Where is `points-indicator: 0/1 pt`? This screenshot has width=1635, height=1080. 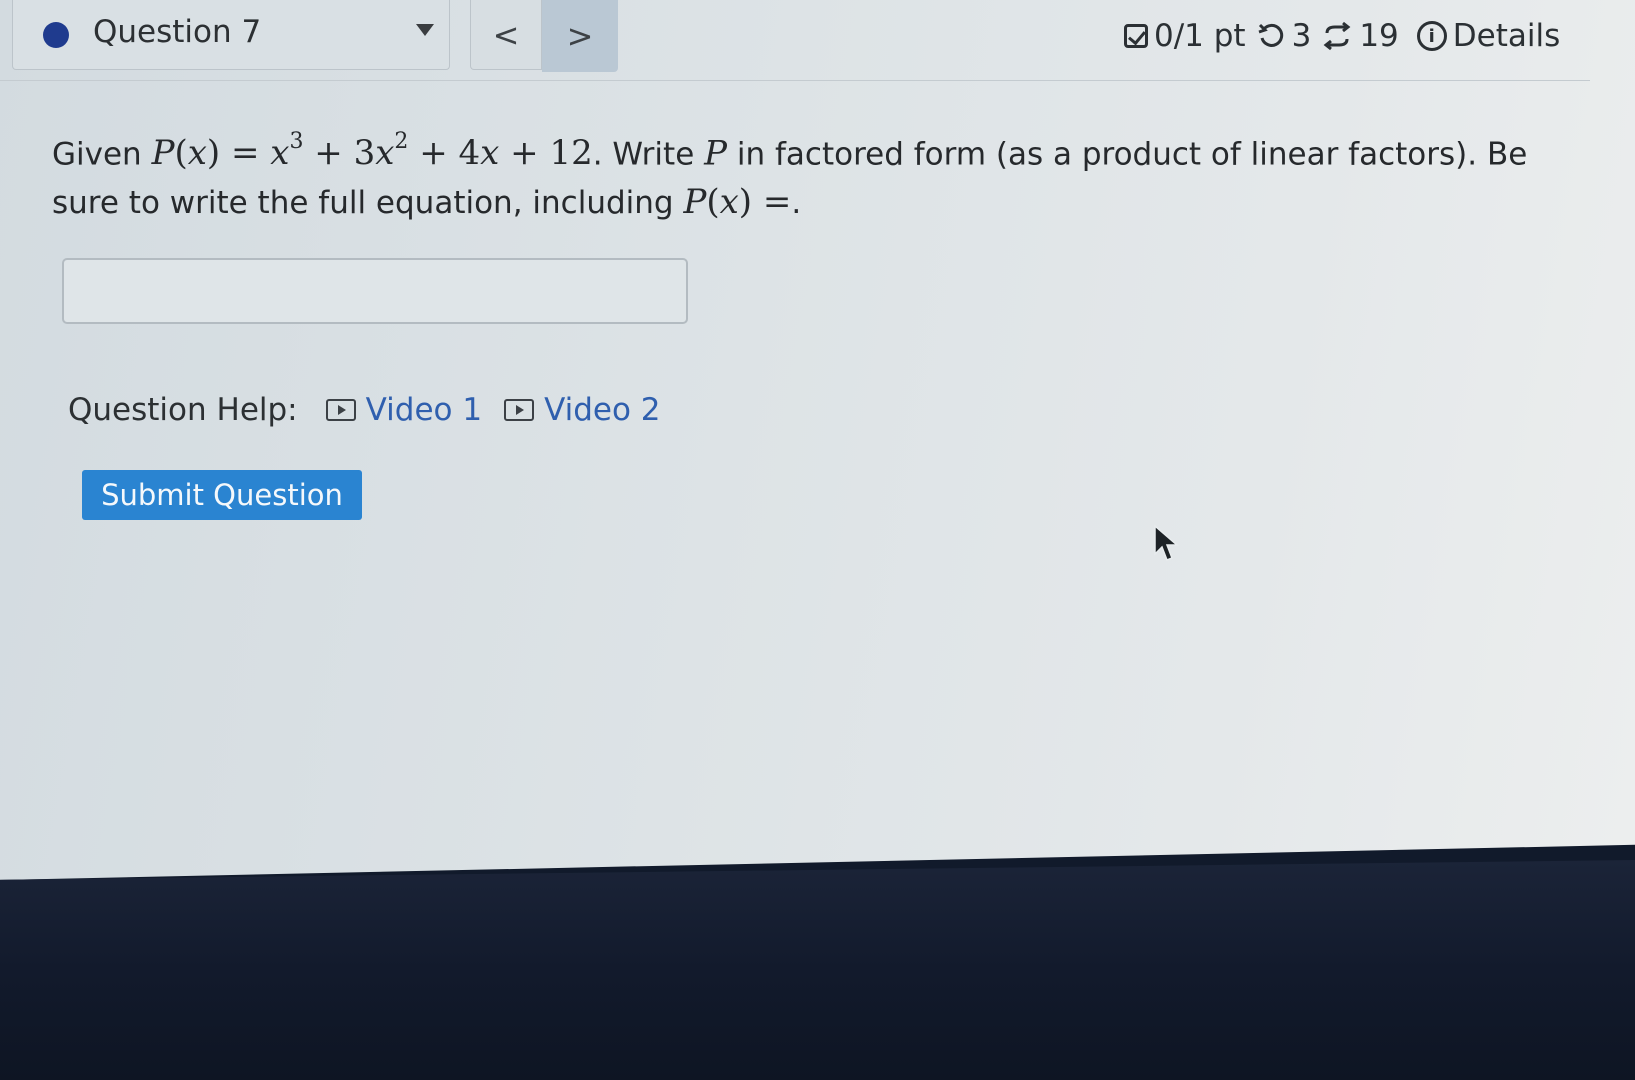 points-indicator: 0/1 pt is located at coordinates (1185, 36).